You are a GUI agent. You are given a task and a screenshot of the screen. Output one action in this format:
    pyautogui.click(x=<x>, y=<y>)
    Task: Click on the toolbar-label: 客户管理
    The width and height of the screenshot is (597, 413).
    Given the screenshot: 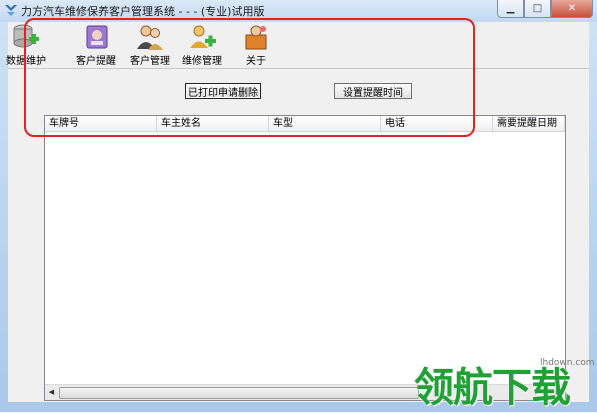 What is the action you would take?
    pyautogui.click(x=150, y=61)
    